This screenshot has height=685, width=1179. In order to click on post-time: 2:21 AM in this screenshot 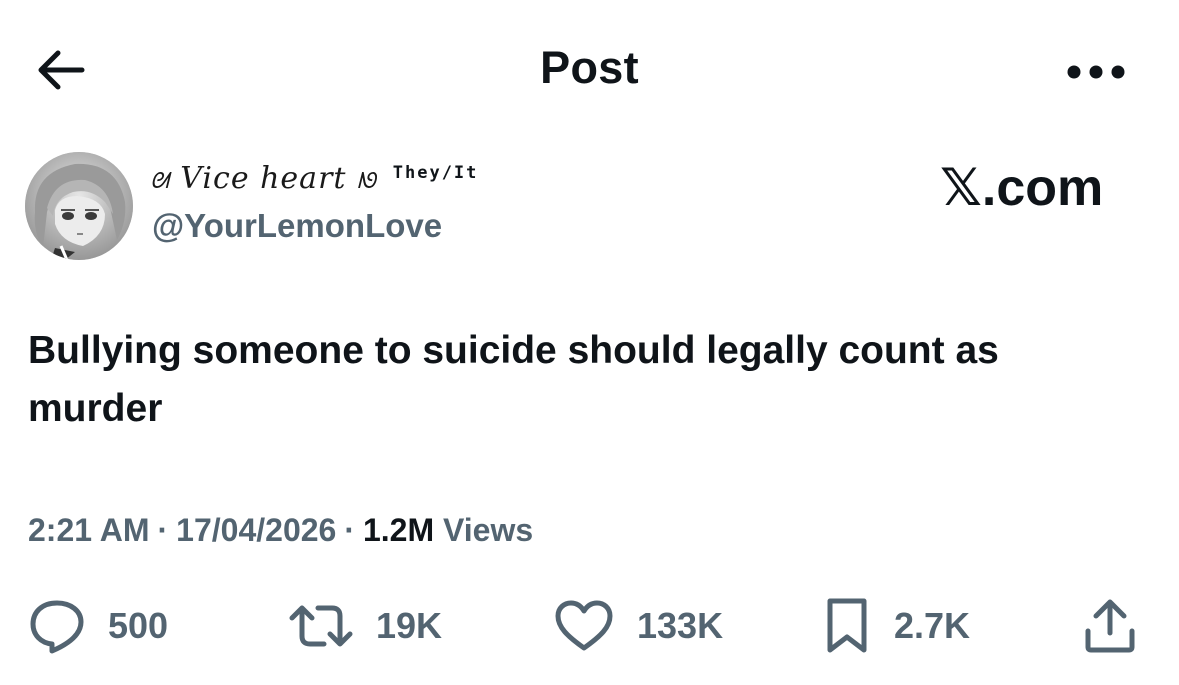, I will do `click(89, 530)`.